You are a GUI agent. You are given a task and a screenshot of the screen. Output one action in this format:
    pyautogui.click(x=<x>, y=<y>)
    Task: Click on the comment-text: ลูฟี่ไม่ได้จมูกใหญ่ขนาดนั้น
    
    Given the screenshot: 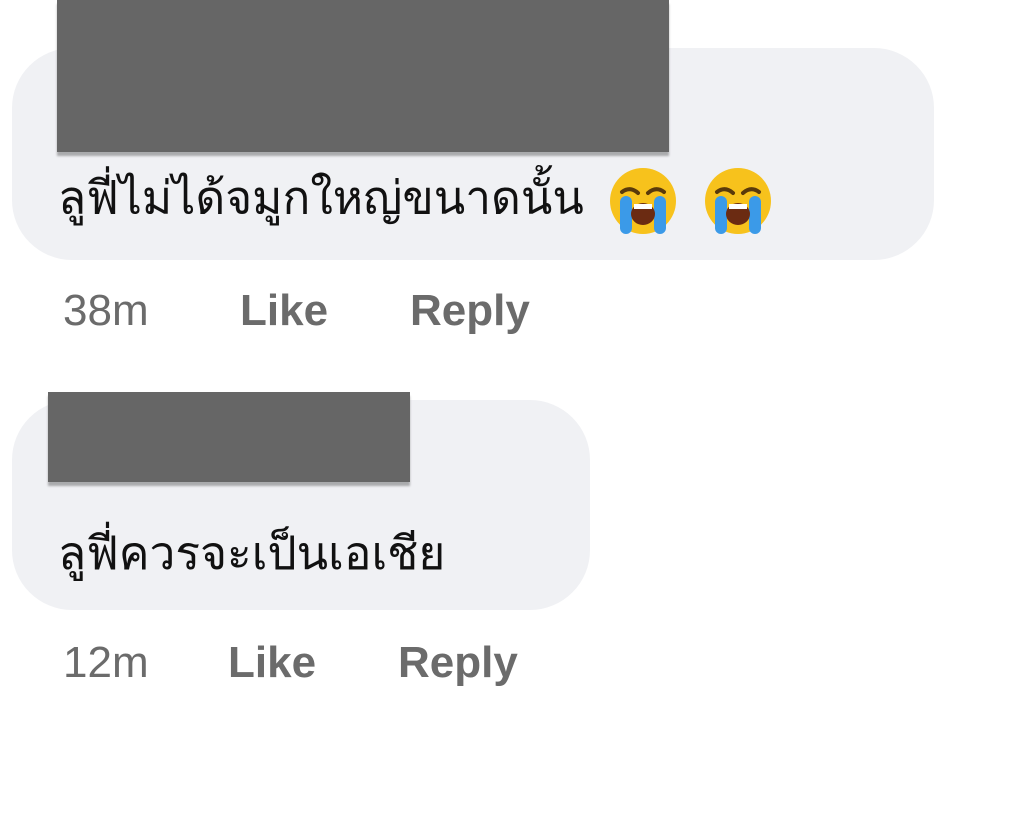 What is the action you would take?
    pyautogui.click(x=321, y=197)
    